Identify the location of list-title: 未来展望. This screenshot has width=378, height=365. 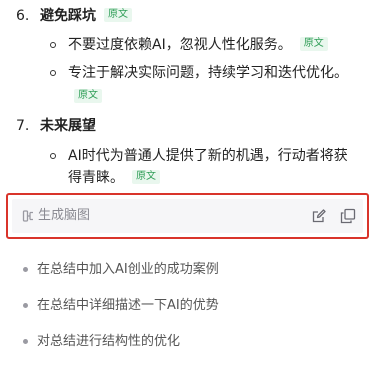
(68, 126).